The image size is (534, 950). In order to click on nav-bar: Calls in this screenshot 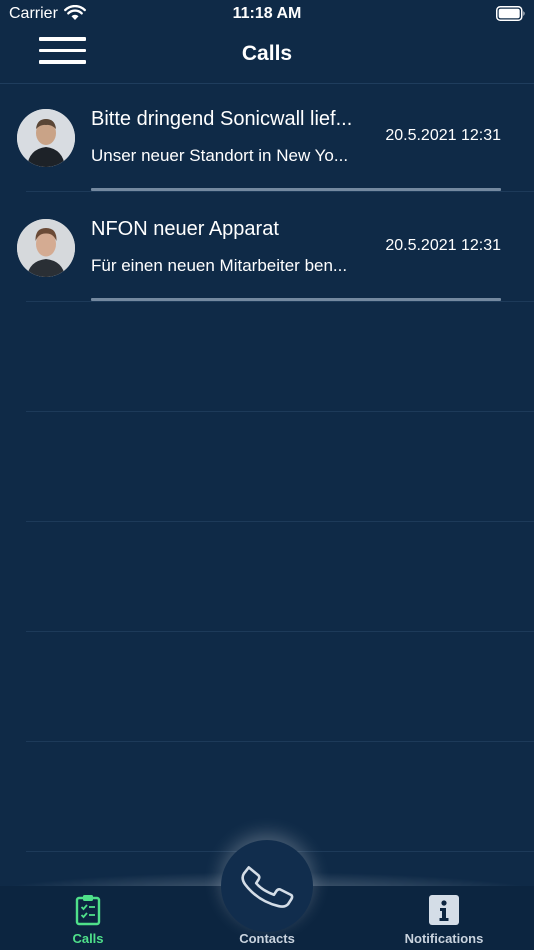, I will do `click(267, 56)`.